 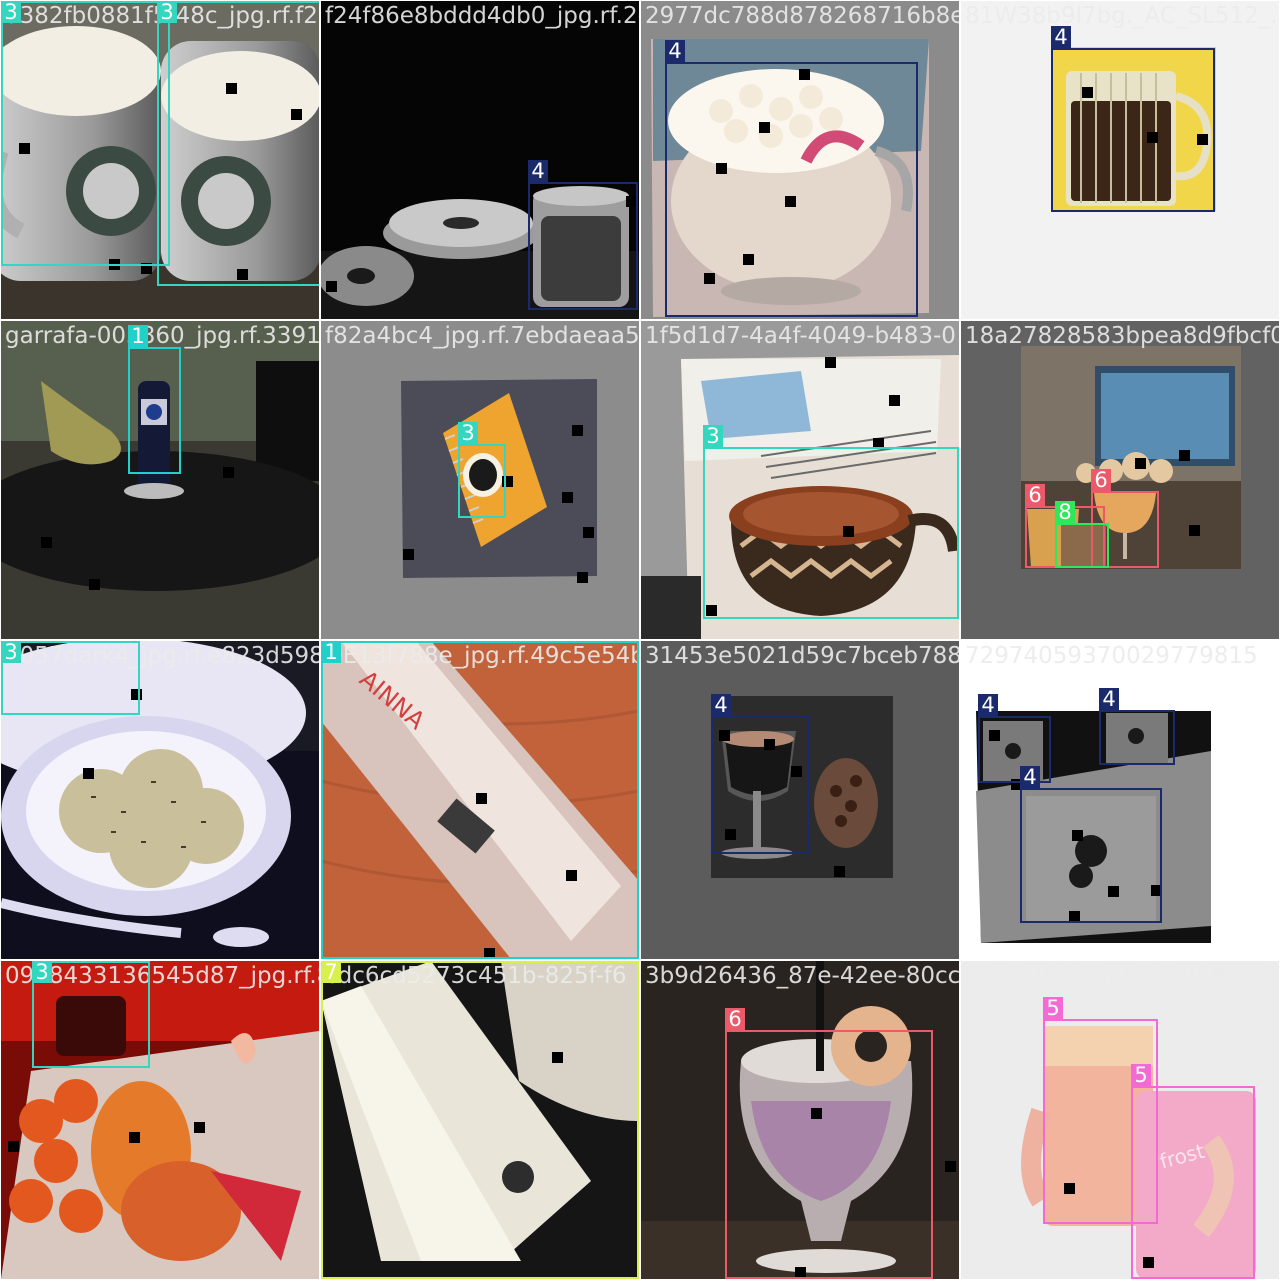 I want to click on mosaic-tile: AINNA DE13f788e_jpg.rf.49c5e54b61881, so click(x=480, y=800).